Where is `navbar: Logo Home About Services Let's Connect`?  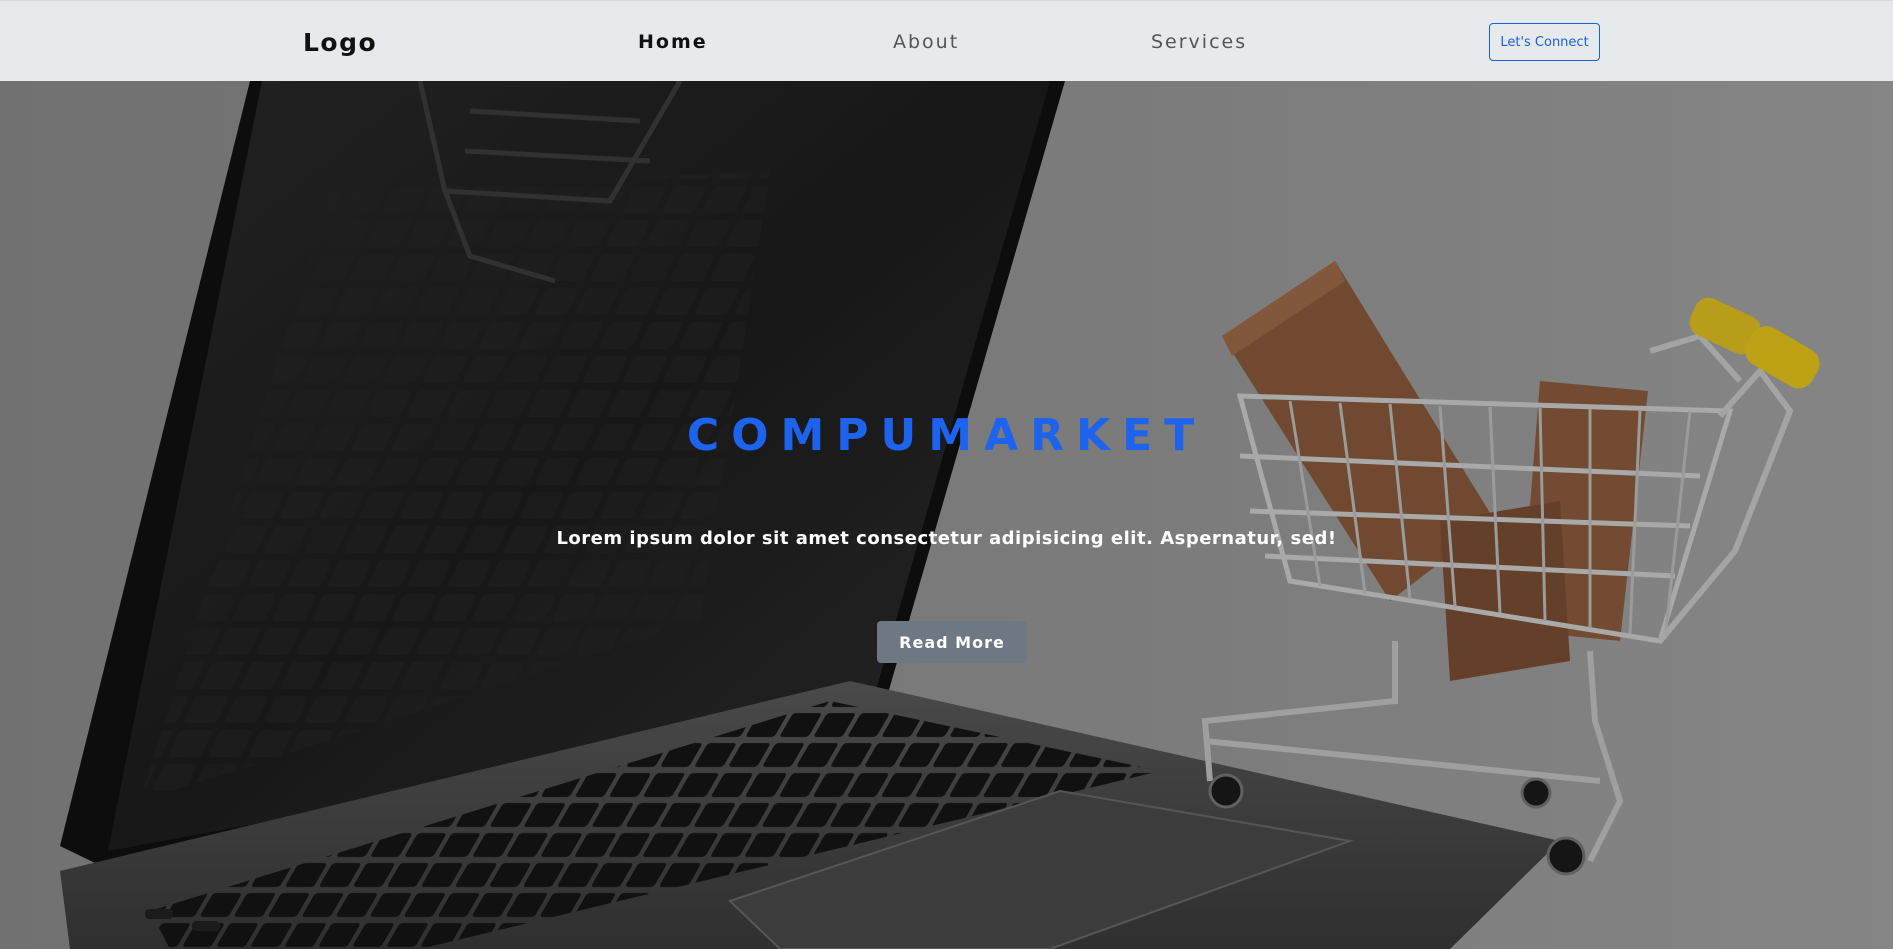 navbar: Logo Home About Services Let's Connect is located at coordinates (946, 40).